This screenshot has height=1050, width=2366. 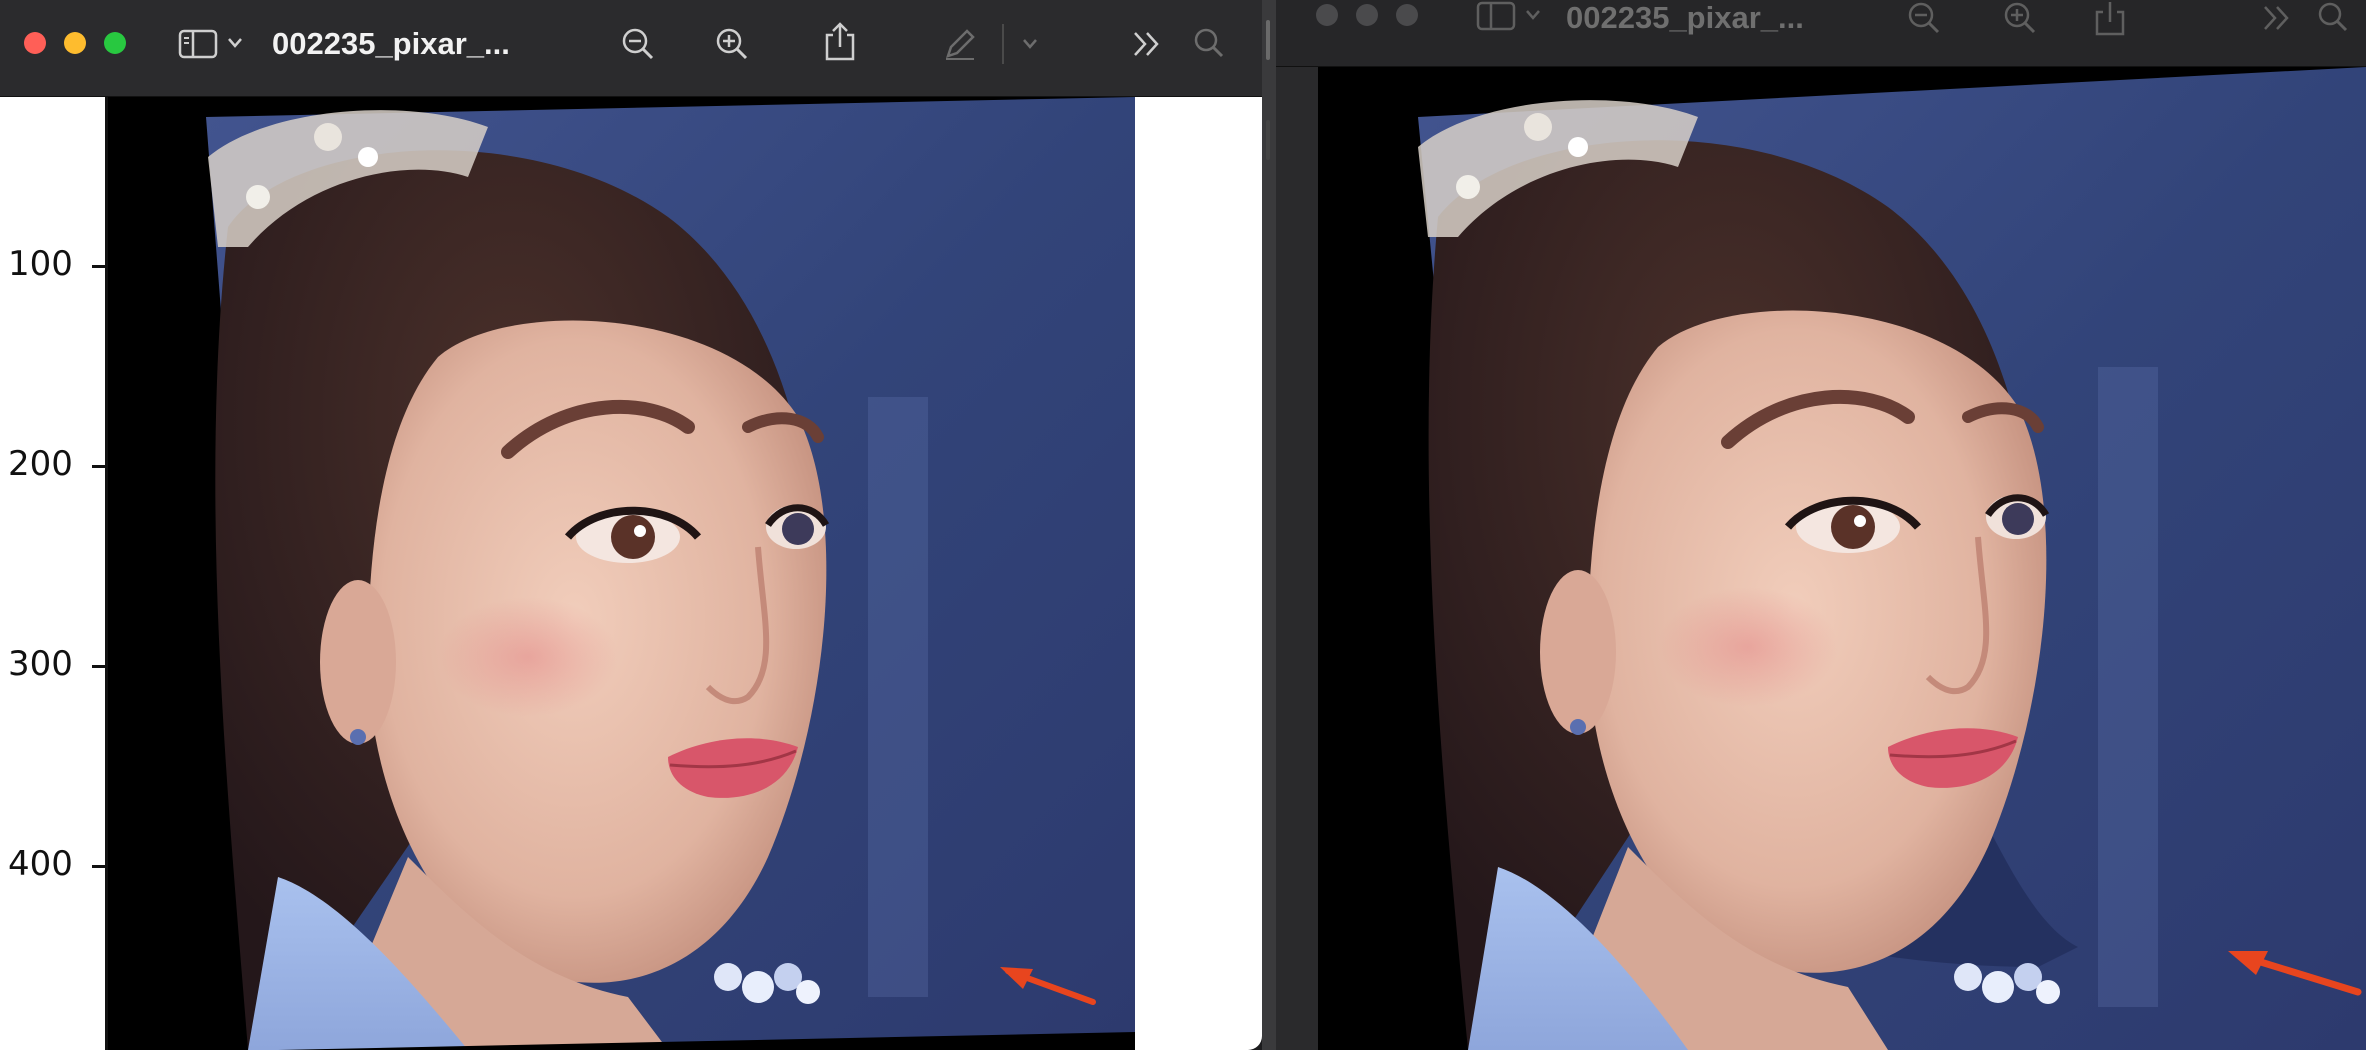 I want to click on y-tick-label: 400, so click(x=40, y=864).